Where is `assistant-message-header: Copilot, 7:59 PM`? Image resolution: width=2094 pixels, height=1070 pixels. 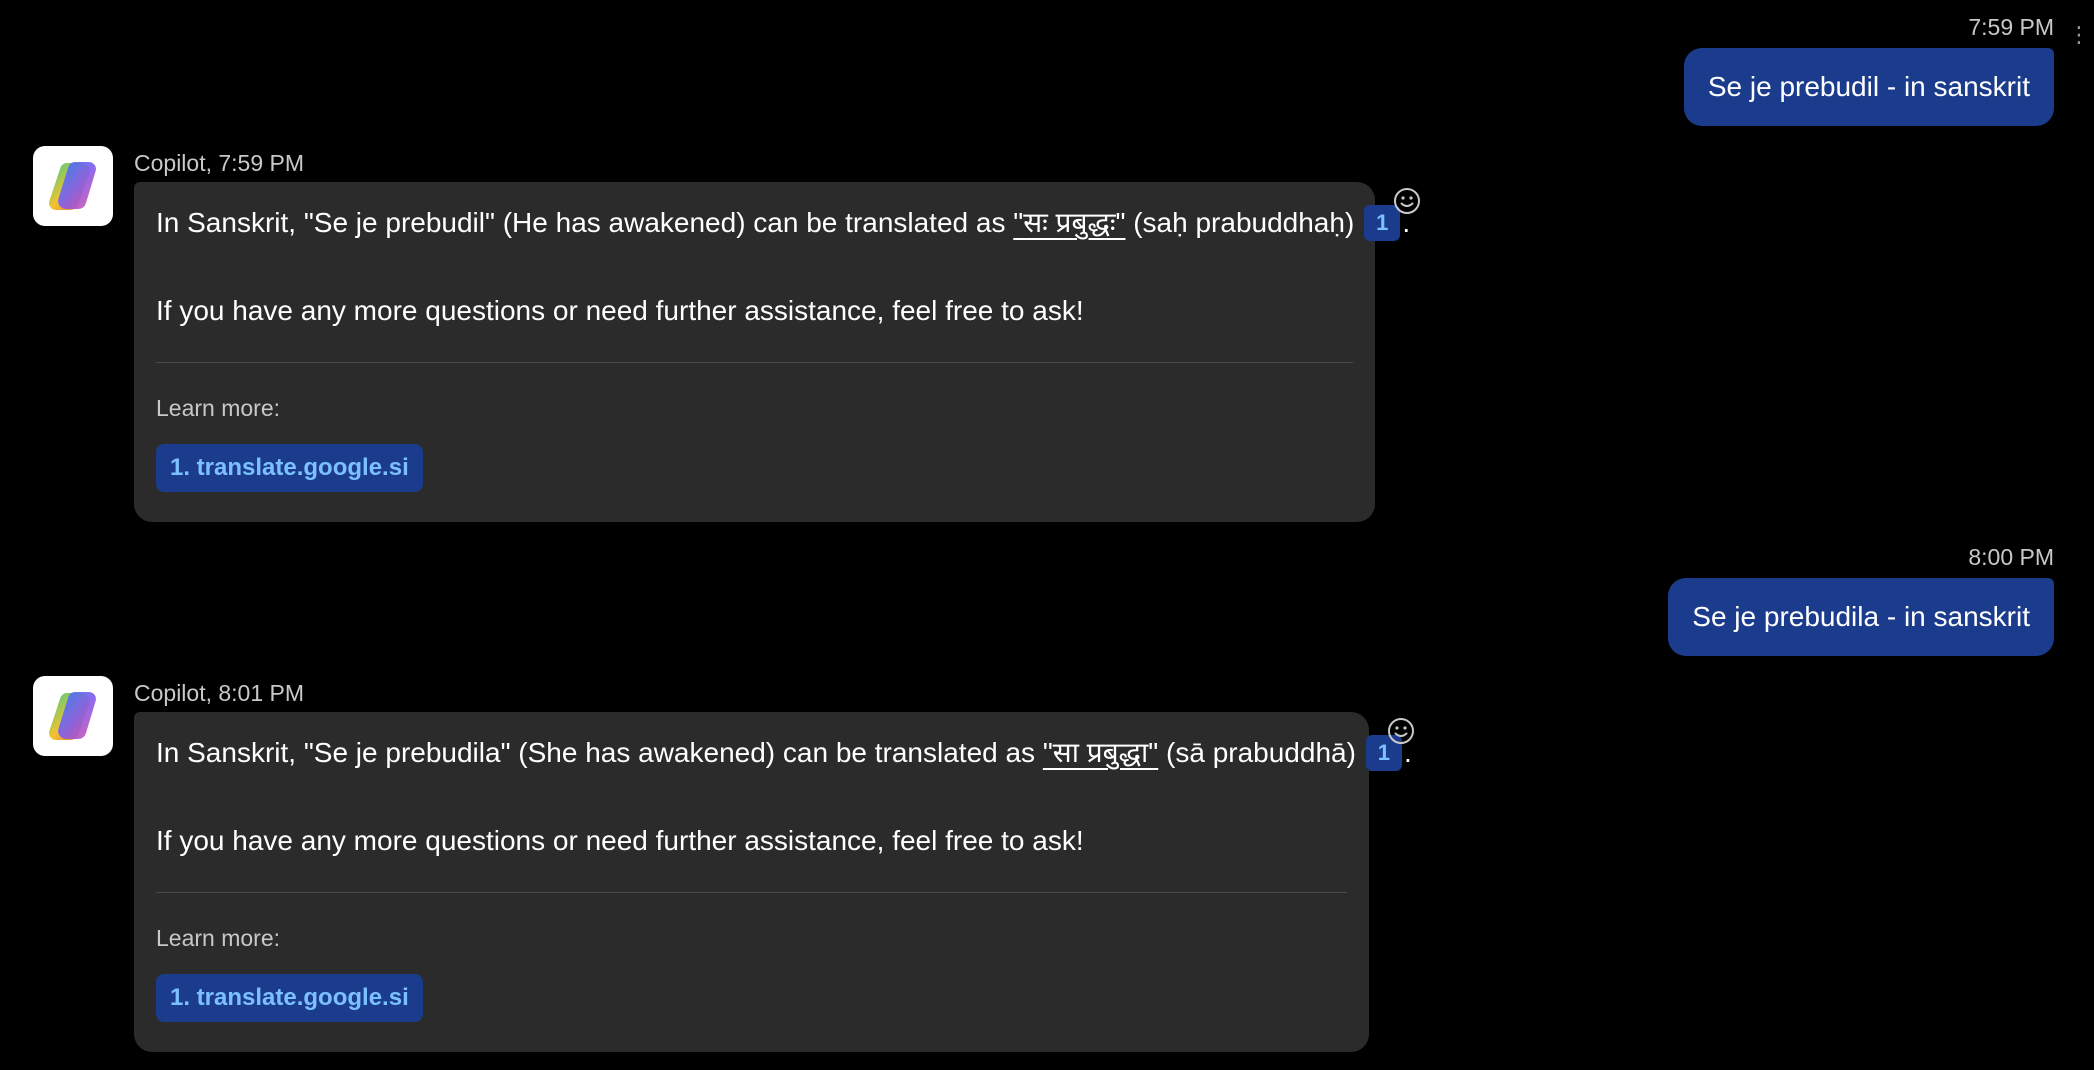 assistant-message-header: Copilot, 7:59 PM is located at coordinates (219, 163).